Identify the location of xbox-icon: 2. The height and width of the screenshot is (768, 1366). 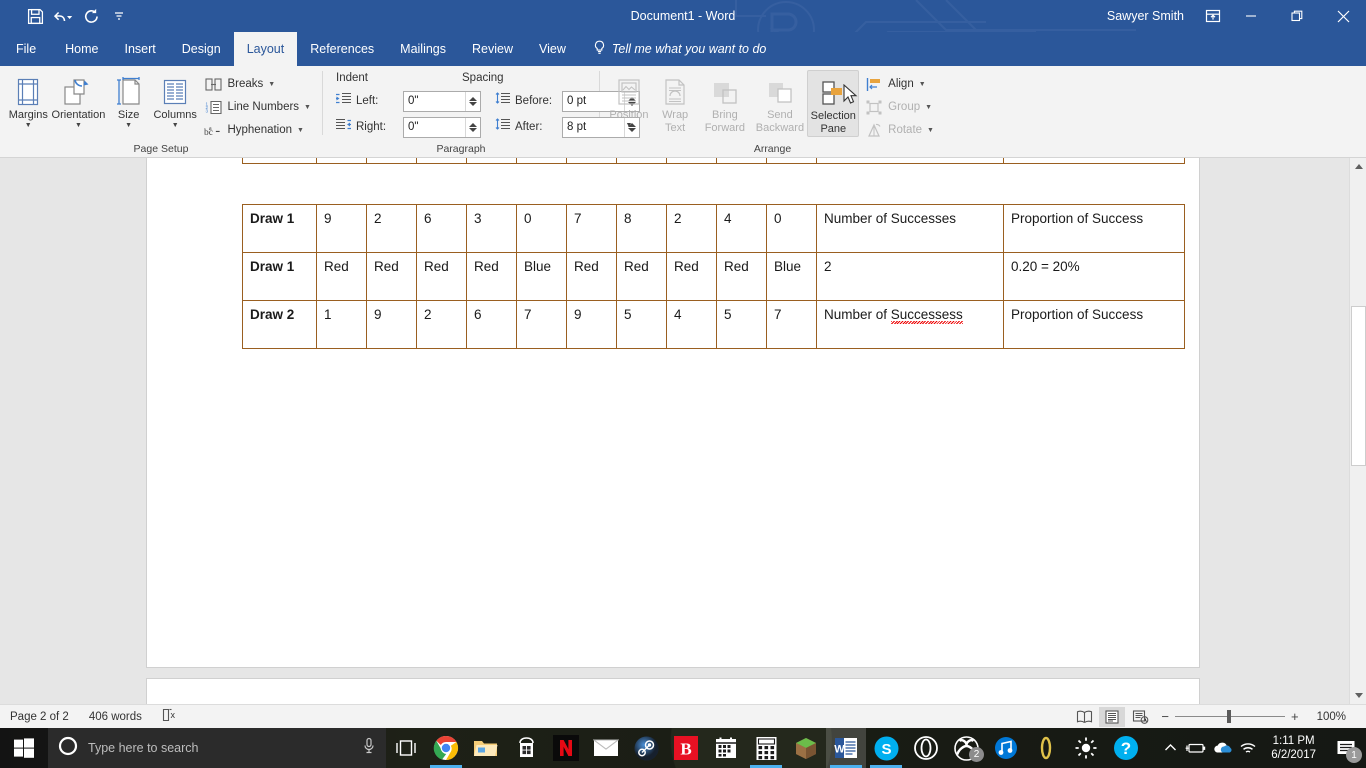
(966, 748).